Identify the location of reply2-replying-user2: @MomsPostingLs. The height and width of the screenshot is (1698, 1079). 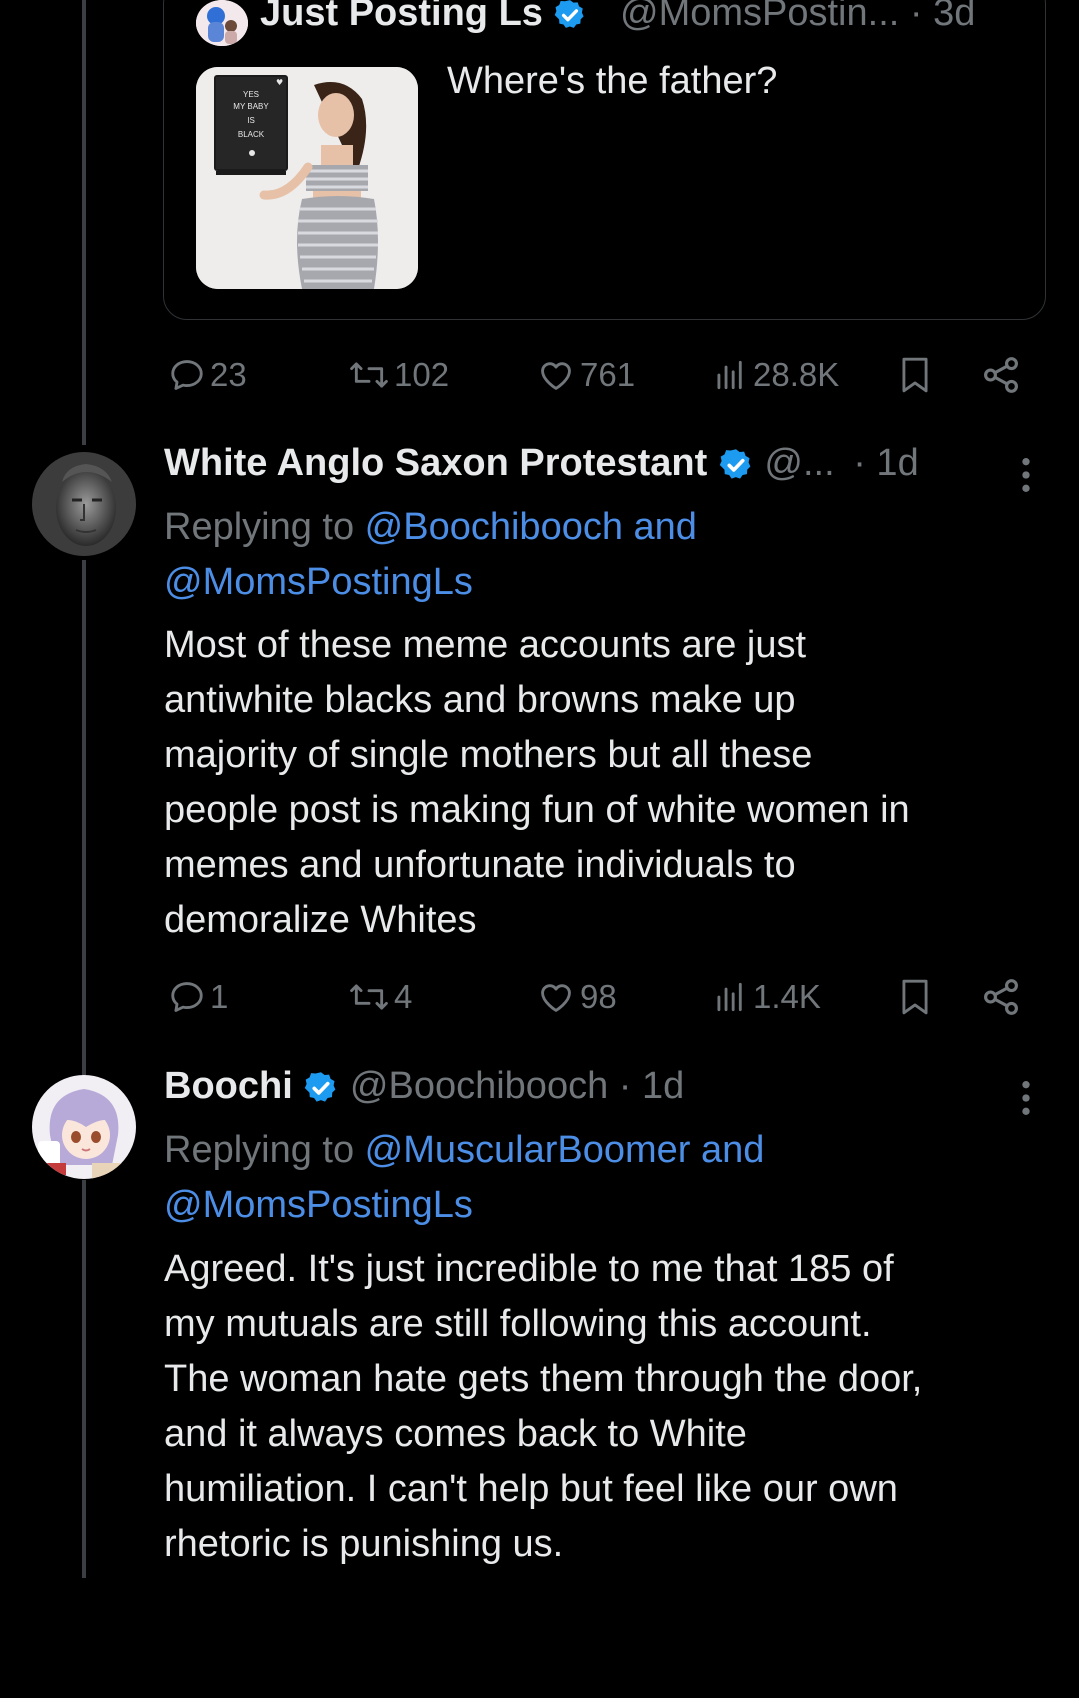
(318, 1205).